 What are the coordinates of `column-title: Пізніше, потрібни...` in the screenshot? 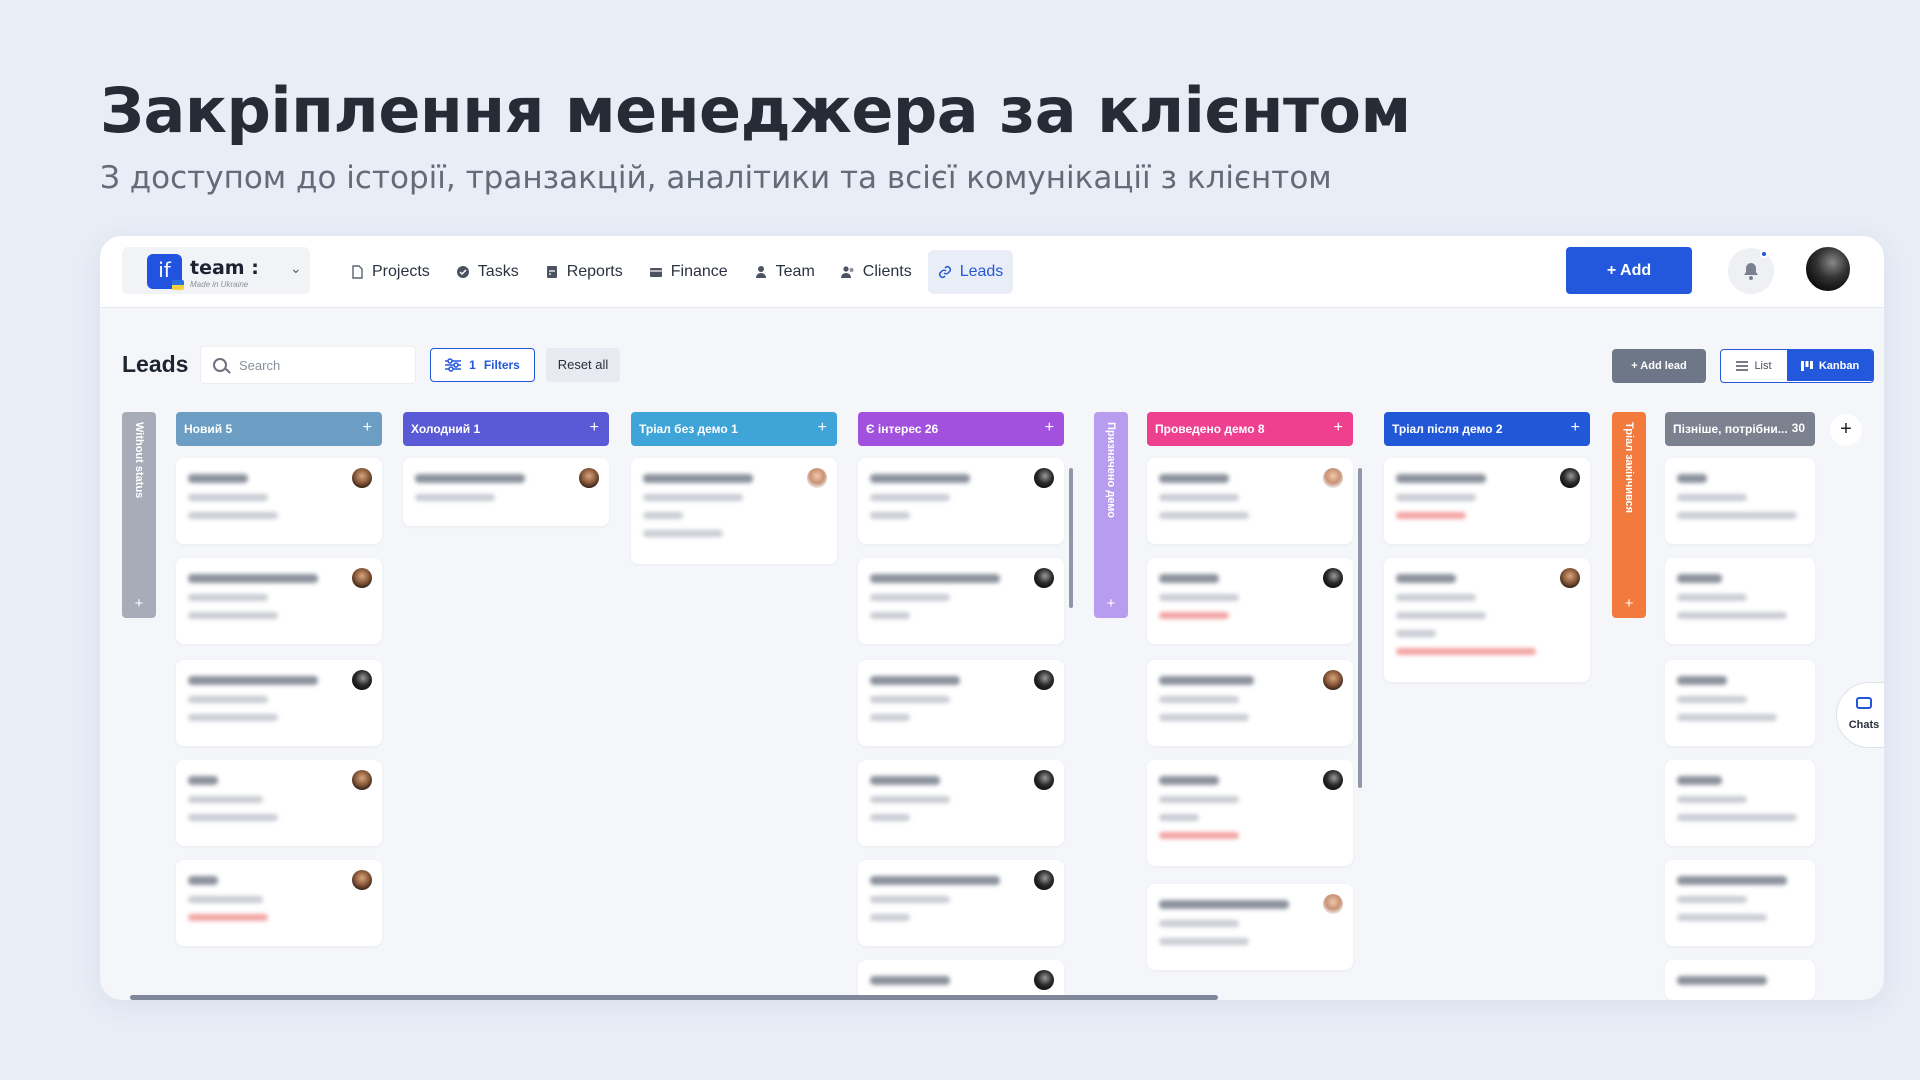 It's located at (1730, 429).